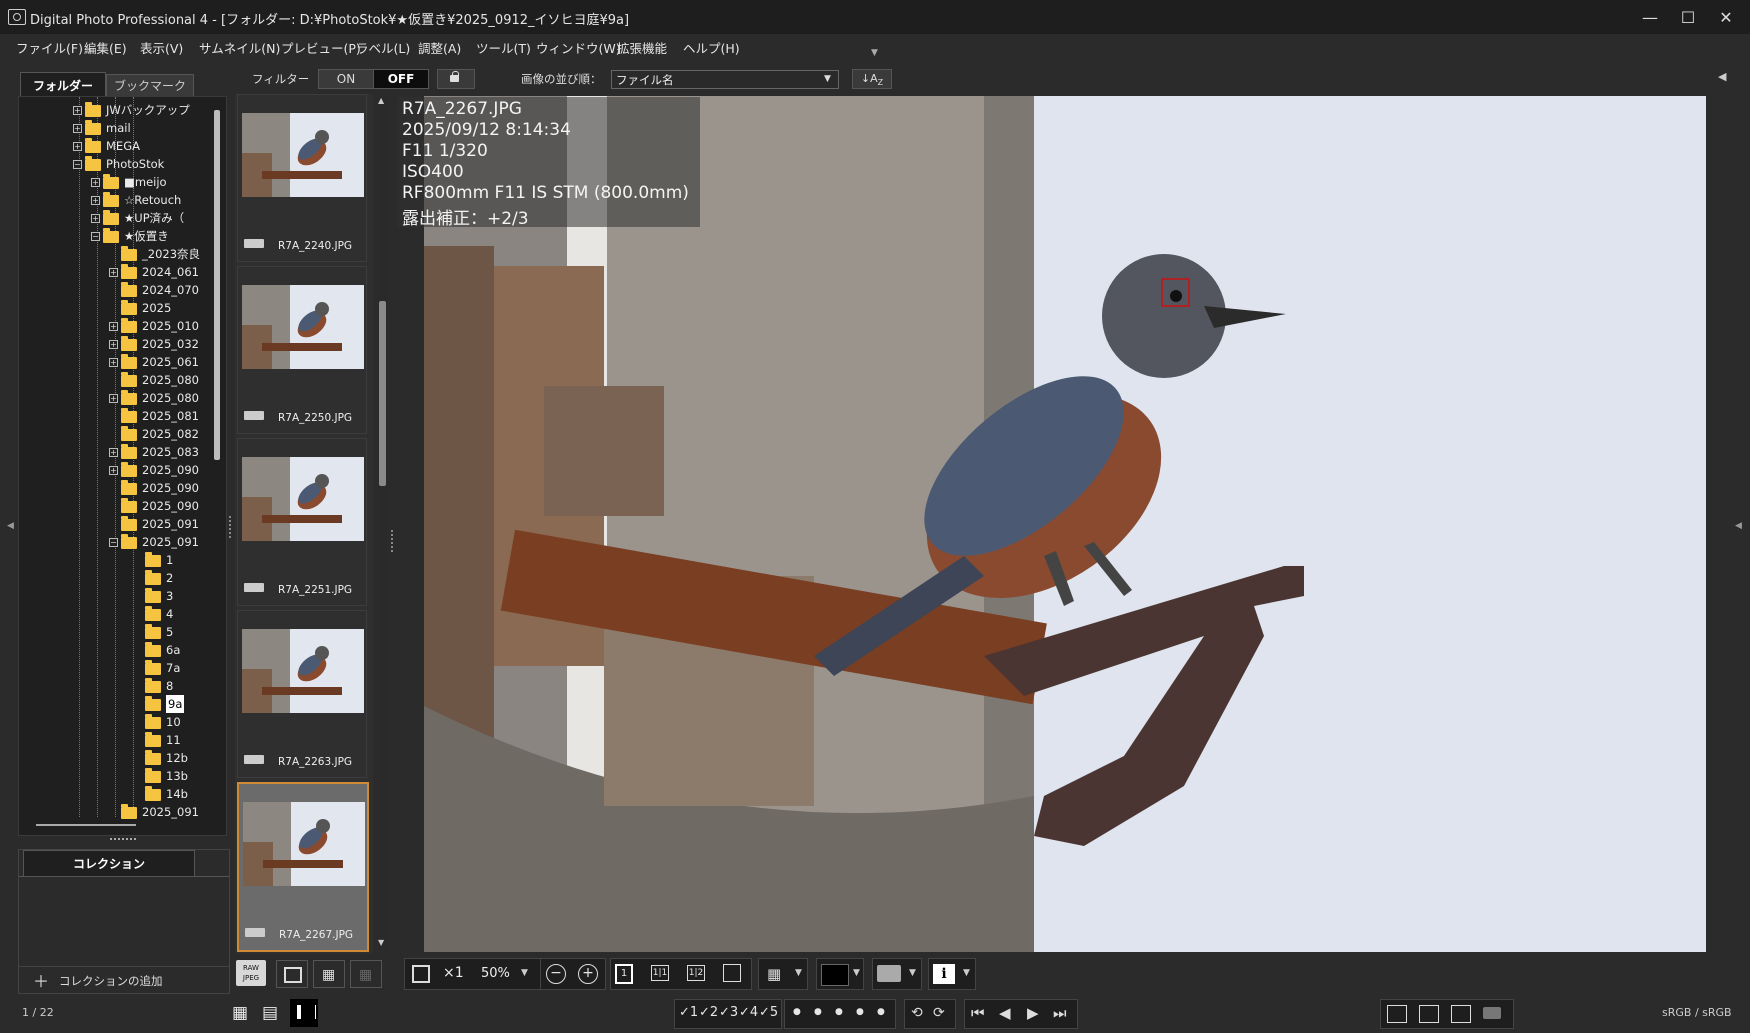  What do you see at coordinates (748, 1012) in the screenshot?
I see `check-mark-4: ✓4` at bounding box center [748, 1012].